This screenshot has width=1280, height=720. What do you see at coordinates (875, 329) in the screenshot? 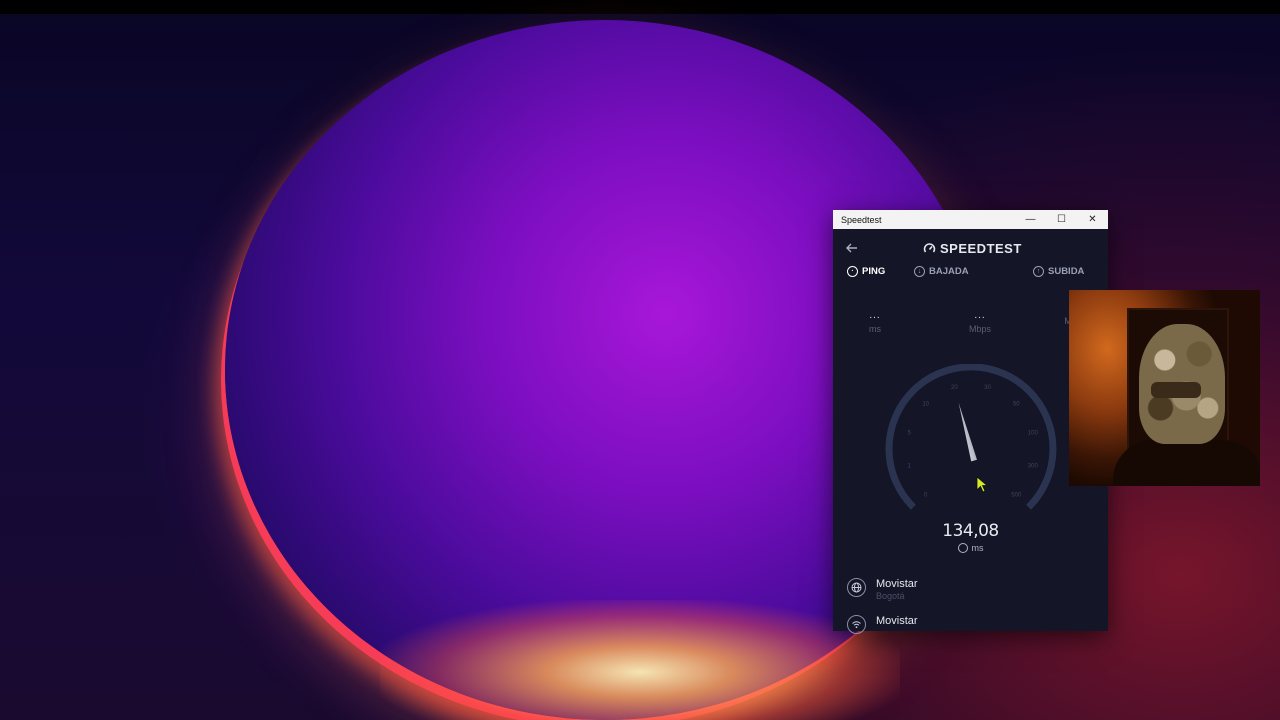
I see `metric-unit: ms` at bounding box center [875, 329].